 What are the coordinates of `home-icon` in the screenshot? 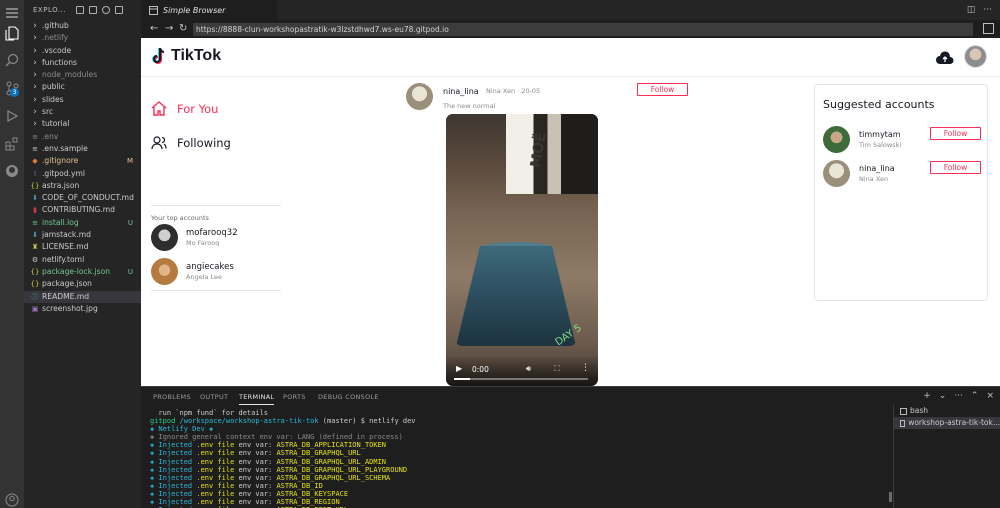 It's located at (159, 108).